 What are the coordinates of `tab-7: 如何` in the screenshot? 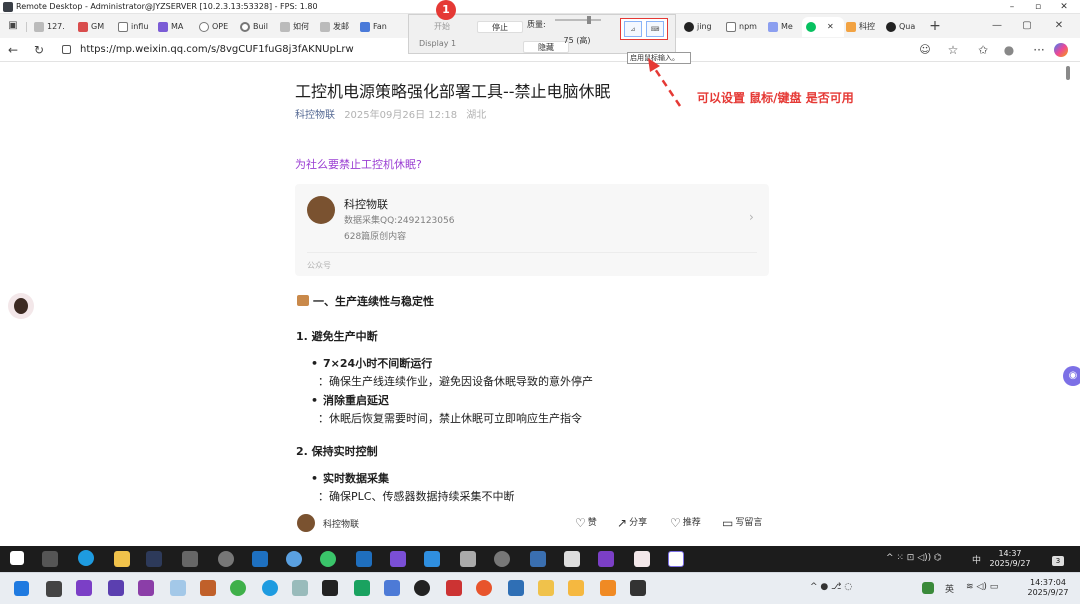 It's located at (299, 27).